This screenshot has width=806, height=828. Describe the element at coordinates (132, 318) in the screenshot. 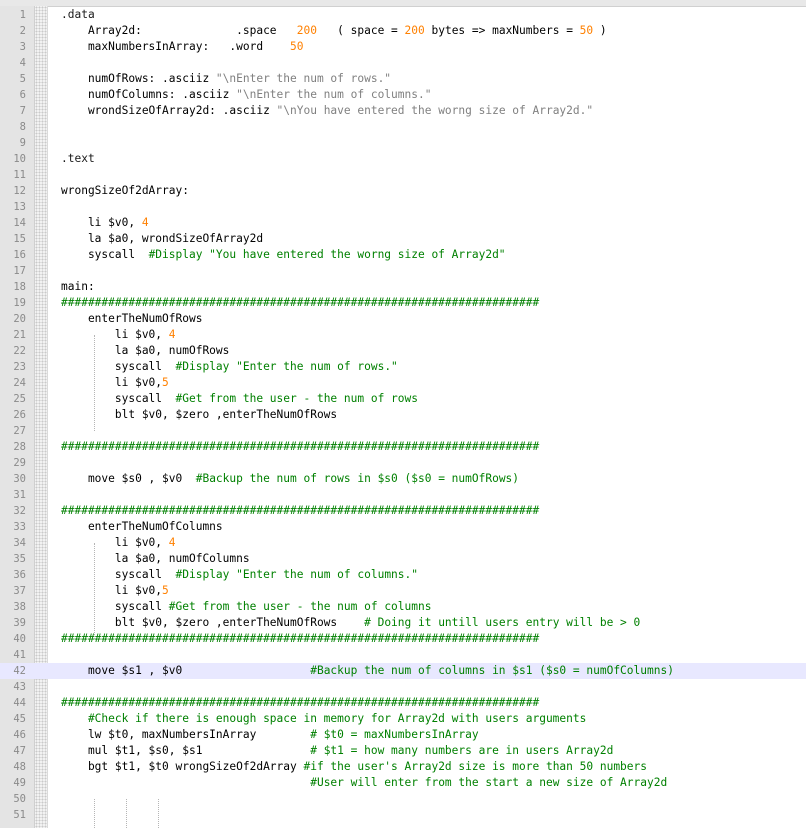

I see `code-token: enterTheNumOfRows` at that location.